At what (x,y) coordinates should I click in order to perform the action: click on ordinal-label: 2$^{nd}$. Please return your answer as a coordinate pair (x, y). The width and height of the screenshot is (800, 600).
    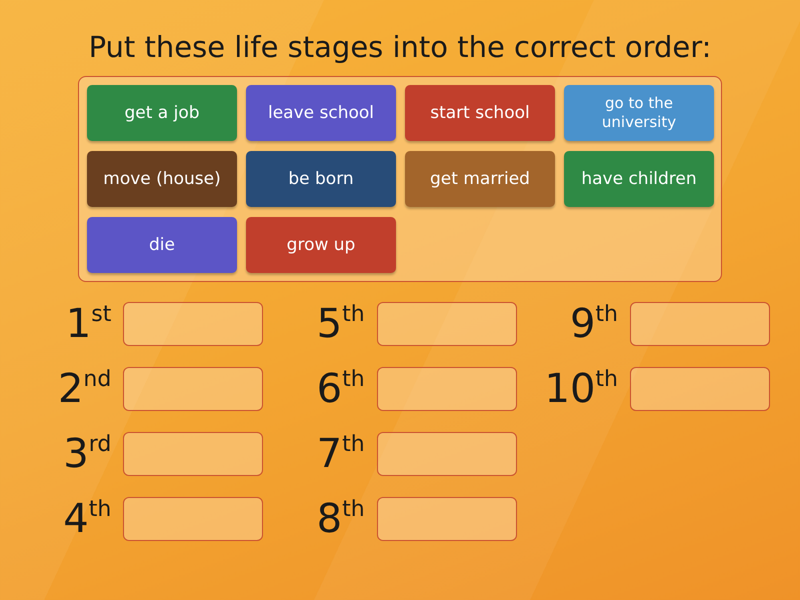
    Looking at the image, I should click on (85, 389).